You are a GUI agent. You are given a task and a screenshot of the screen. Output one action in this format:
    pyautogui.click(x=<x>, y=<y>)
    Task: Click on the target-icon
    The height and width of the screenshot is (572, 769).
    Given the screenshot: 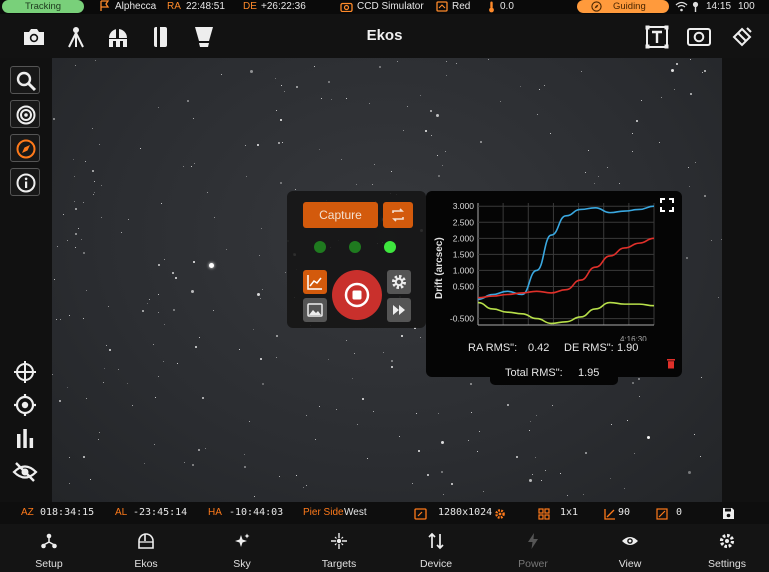 What is the action you would take?
    pyautogui.click(x=339, y=541)
    